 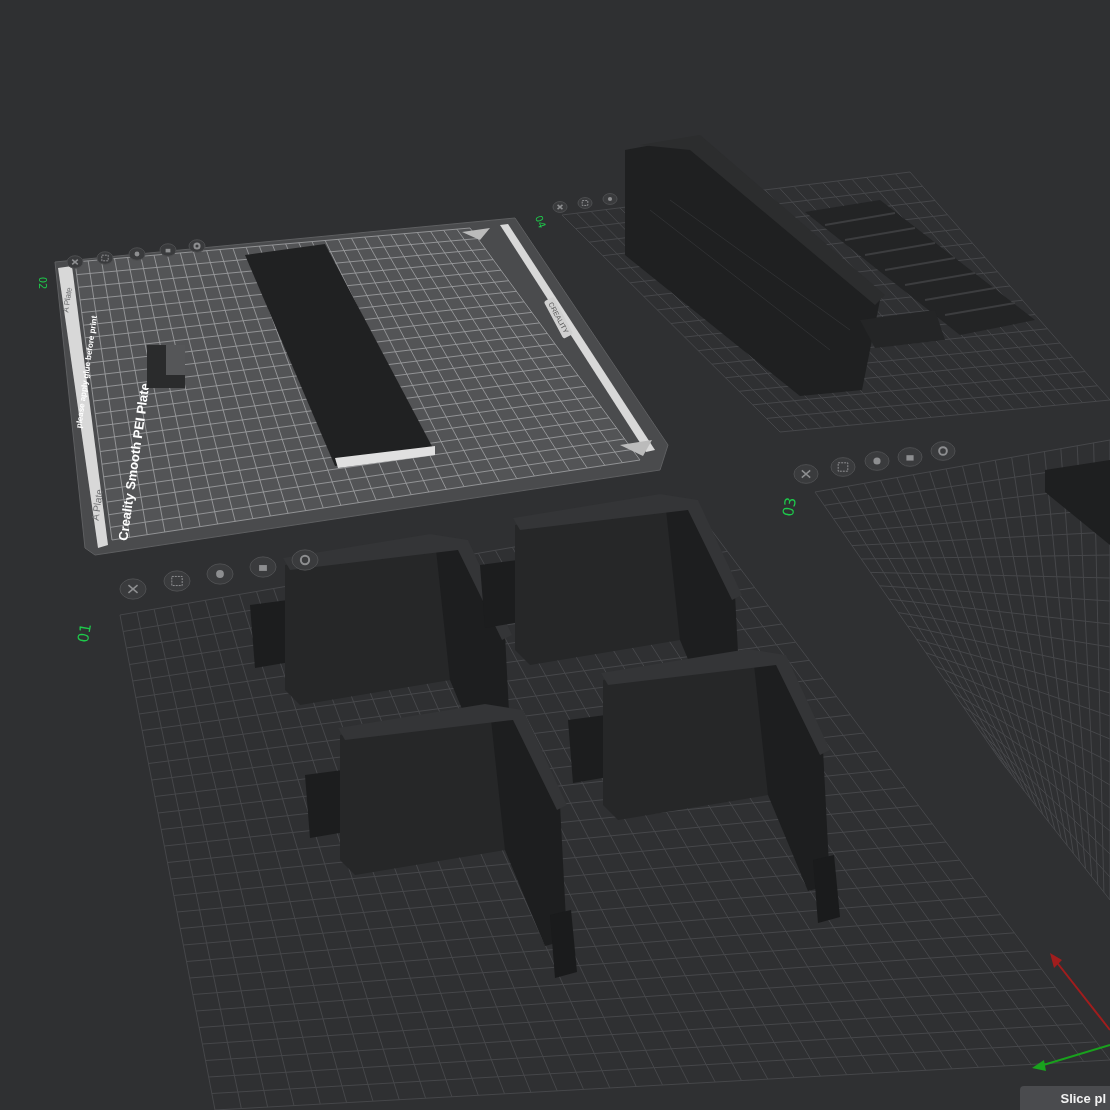 I want to click on plate-number: 01, so click(x=85, y=632).